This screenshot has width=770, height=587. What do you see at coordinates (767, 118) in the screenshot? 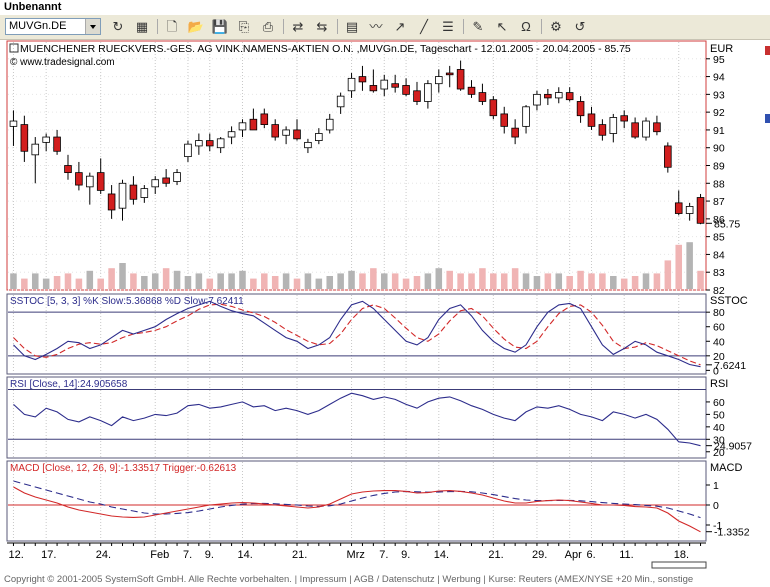
I see `side-marker-blue` at bounding box center [767, 118].